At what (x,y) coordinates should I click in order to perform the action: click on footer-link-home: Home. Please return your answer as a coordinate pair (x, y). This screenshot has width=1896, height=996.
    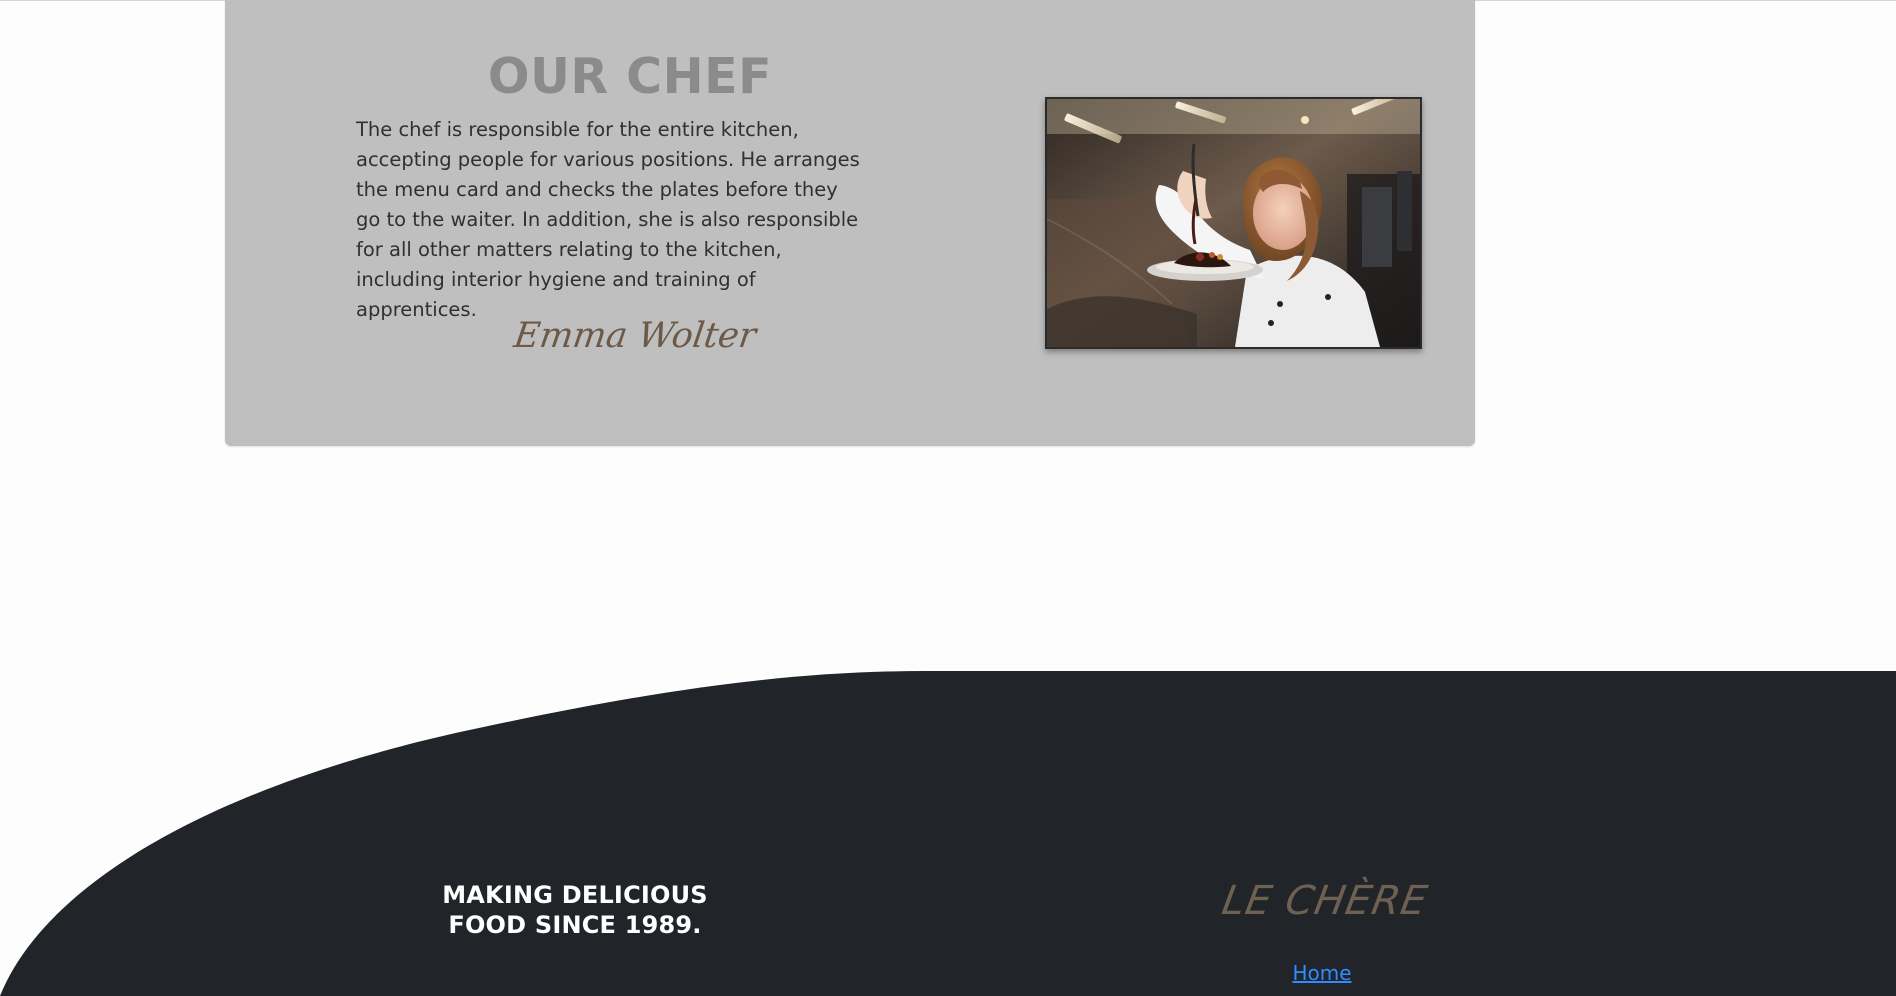
    Looking at the image, I should click on (1322, 973).